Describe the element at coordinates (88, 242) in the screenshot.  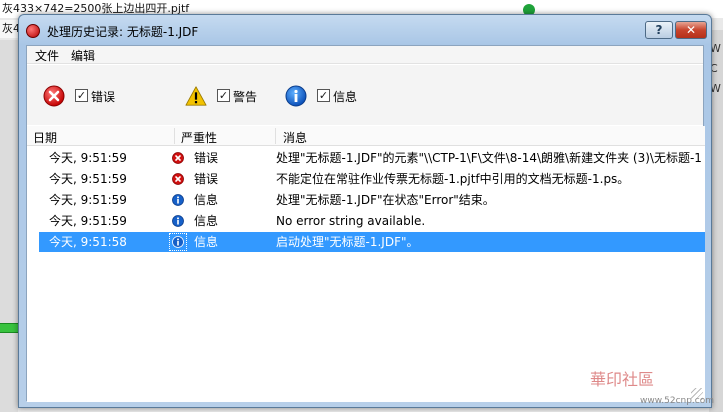
I see `row-date: 今天, 9:51:58` at that location.